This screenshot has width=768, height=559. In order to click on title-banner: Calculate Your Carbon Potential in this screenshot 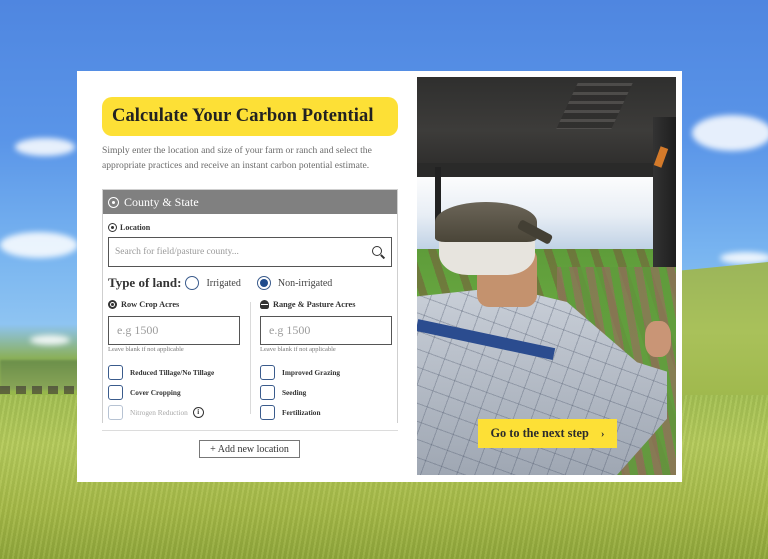, I will do `click(250, 116)`.